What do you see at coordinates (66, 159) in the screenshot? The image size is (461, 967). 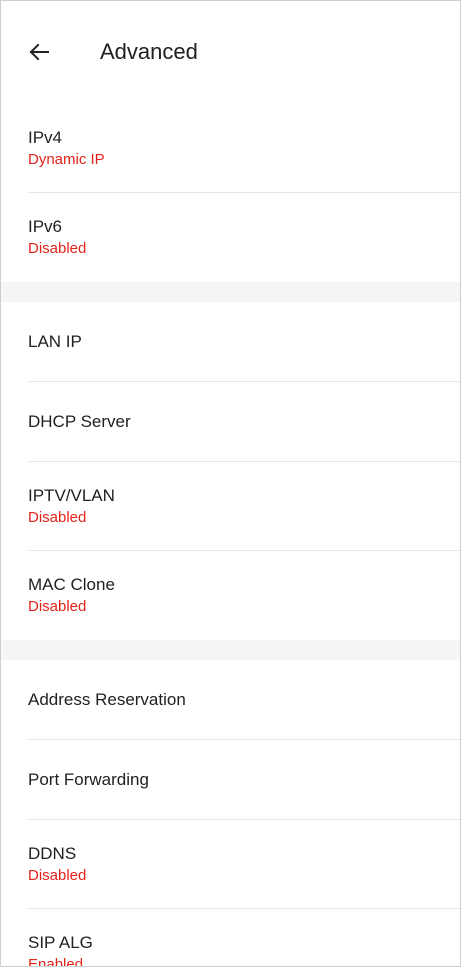 I see `item-status: Dynamic IP` at bounding box center [66, 159].